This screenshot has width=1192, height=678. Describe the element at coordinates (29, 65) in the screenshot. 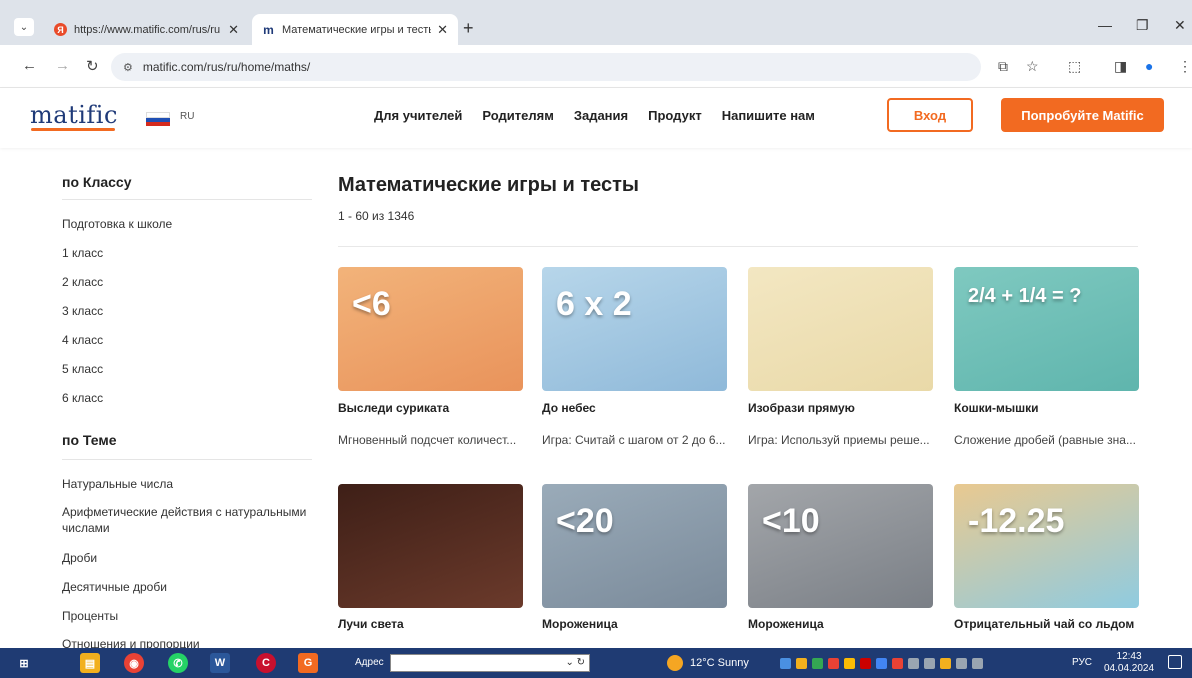

I see `back-icon: ←` at that location.